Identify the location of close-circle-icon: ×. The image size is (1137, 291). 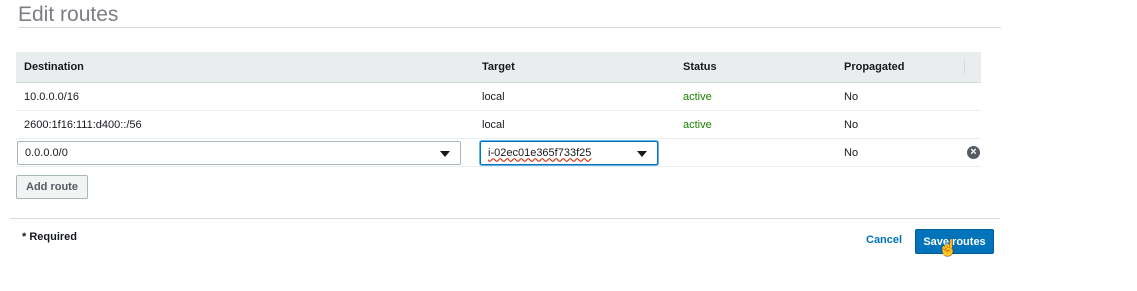
(973, 152).